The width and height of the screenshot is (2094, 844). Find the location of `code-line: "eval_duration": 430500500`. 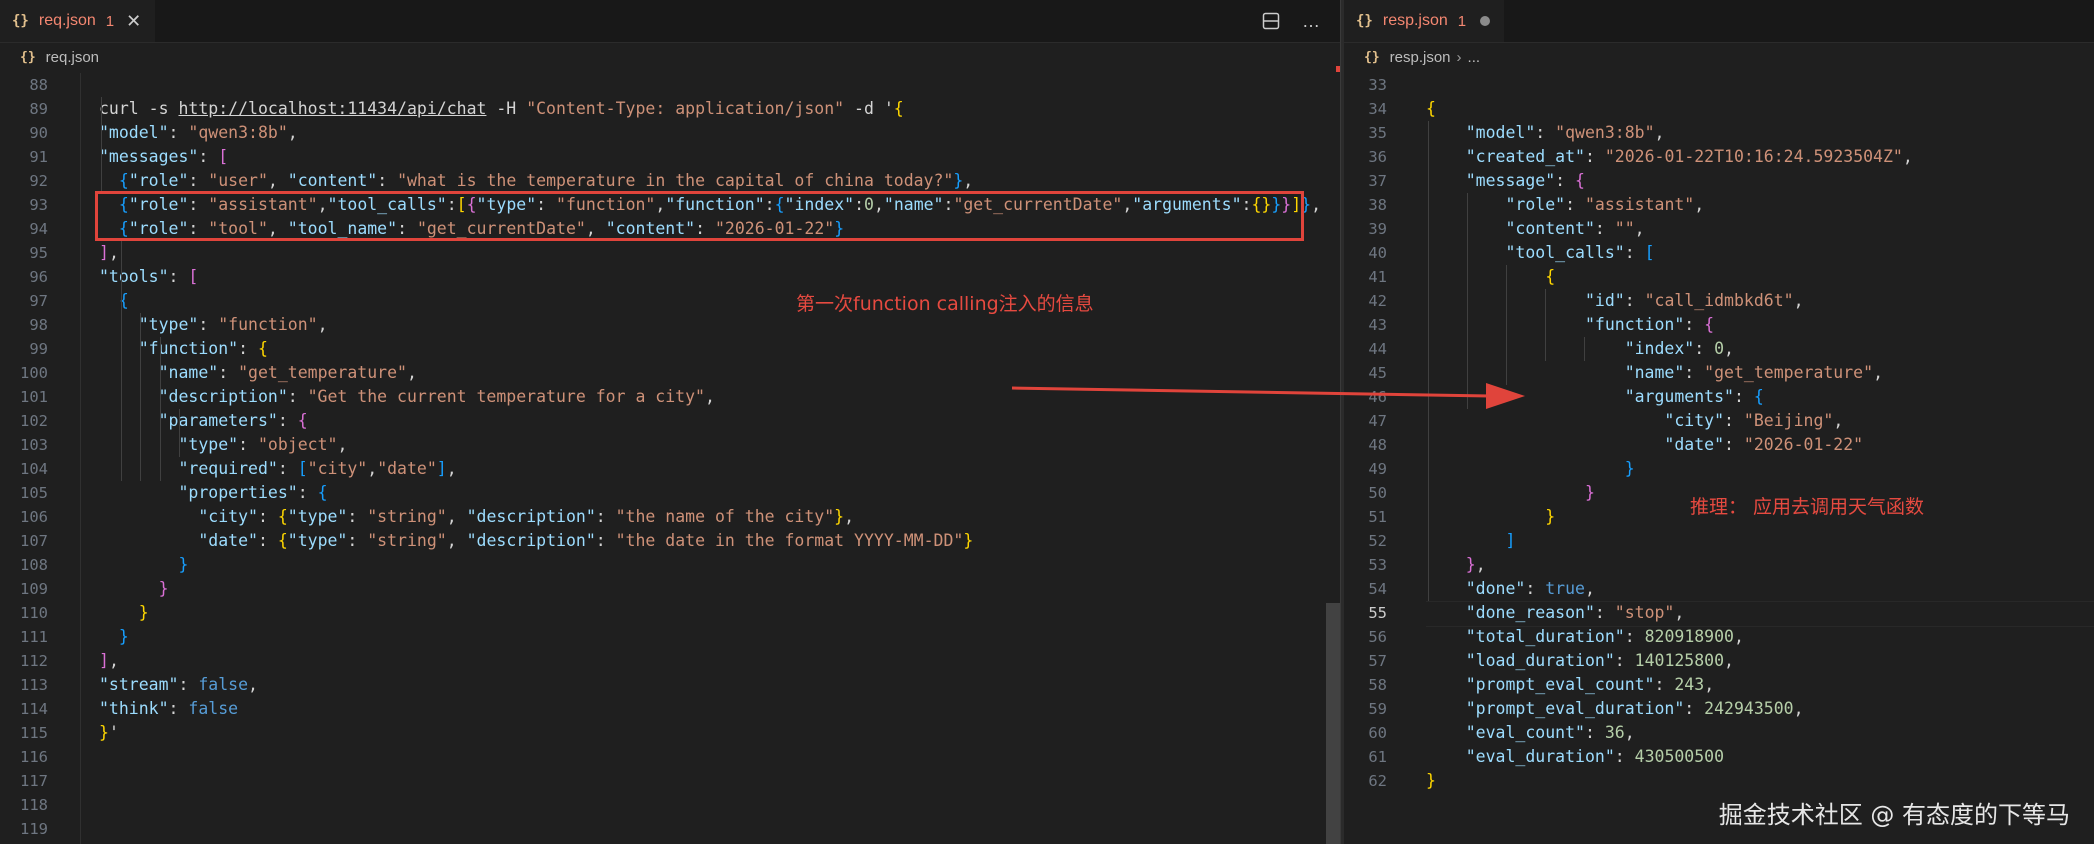

code-line: "eval_duration": 430500500 is located at coordinates (1575, 757).